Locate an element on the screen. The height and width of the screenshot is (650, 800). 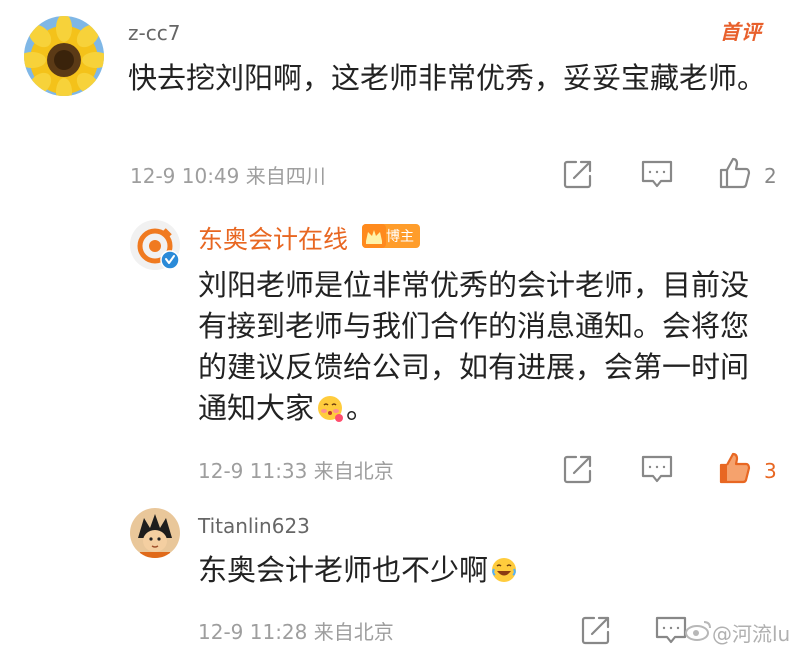
comment-text: 东奥会计老师也不少啊 is located at coordinates (483, 570).